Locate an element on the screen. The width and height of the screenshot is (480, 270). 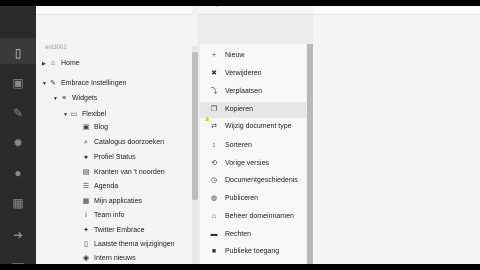
tree-node: ☰ Agenda is located at coordinates (96, 187).